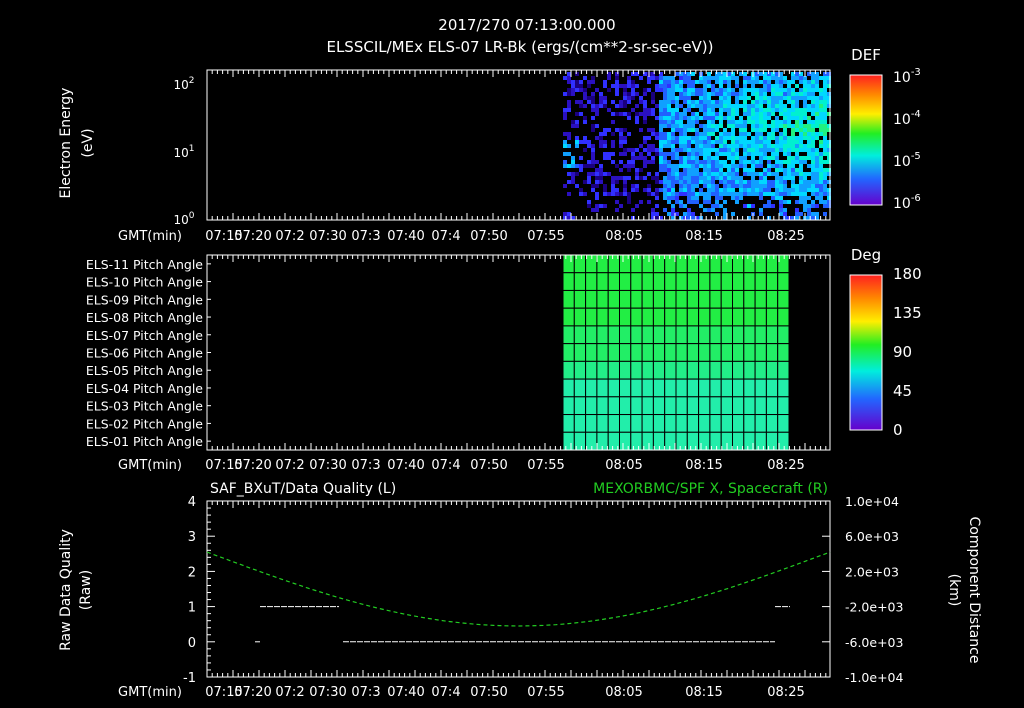  What do you see at coordinates (898, 430) in the screenshot?
I see `deg-tick-0: 0` at bounding box center [898, 430].